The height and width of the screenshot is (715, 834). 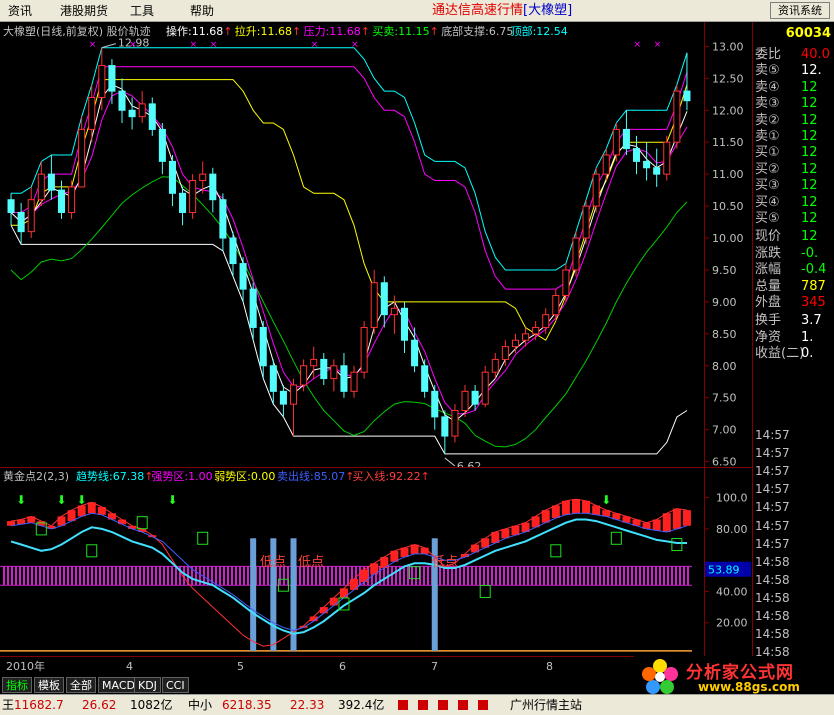 What do you see at coordinates (77, 31) in the screenshot?
I see `main-chart-title: 大橡塑(日线,前复权) 股价轨迹` at bounding box center [77, 31].